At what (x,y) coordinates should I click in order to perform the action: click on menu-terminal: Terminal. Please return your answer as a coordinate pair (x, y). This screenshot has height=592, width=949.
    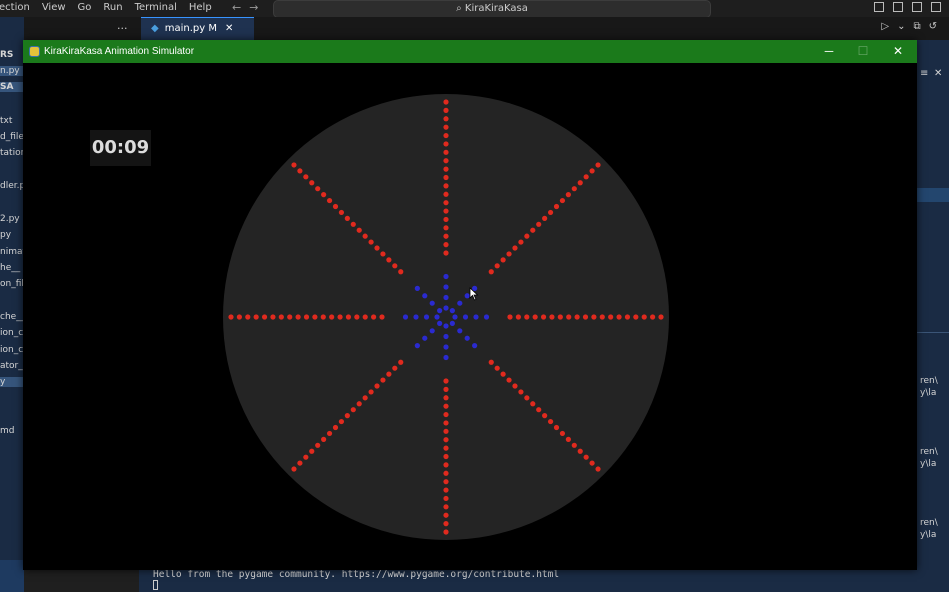
    Looking at the image, I should click on (156, 7).